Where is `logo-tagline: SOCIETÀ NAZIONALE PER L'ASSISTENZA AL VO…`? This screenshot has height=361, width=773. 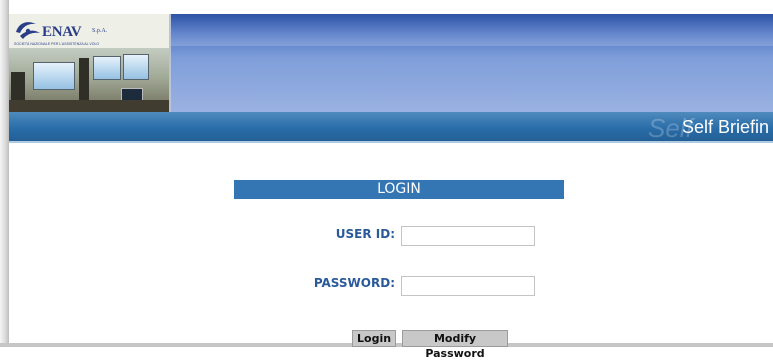
logo-tagline: SOCIETÀ NAZIONALE PER L'ASSISTENZA AL VO… is located at coordinates (57, 44).